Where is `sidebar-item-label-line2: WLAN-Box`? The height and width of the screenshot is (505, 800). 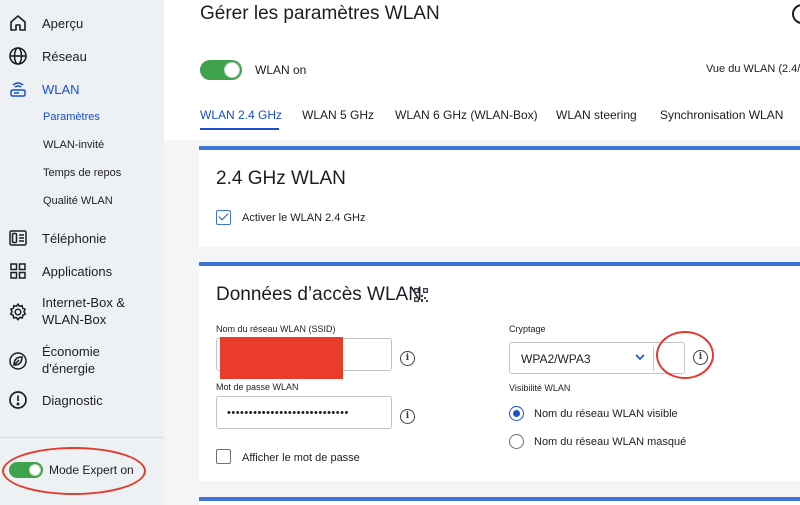
sidebar-item-label-line2: WLAN-Box is located at coordinates (74, 319).